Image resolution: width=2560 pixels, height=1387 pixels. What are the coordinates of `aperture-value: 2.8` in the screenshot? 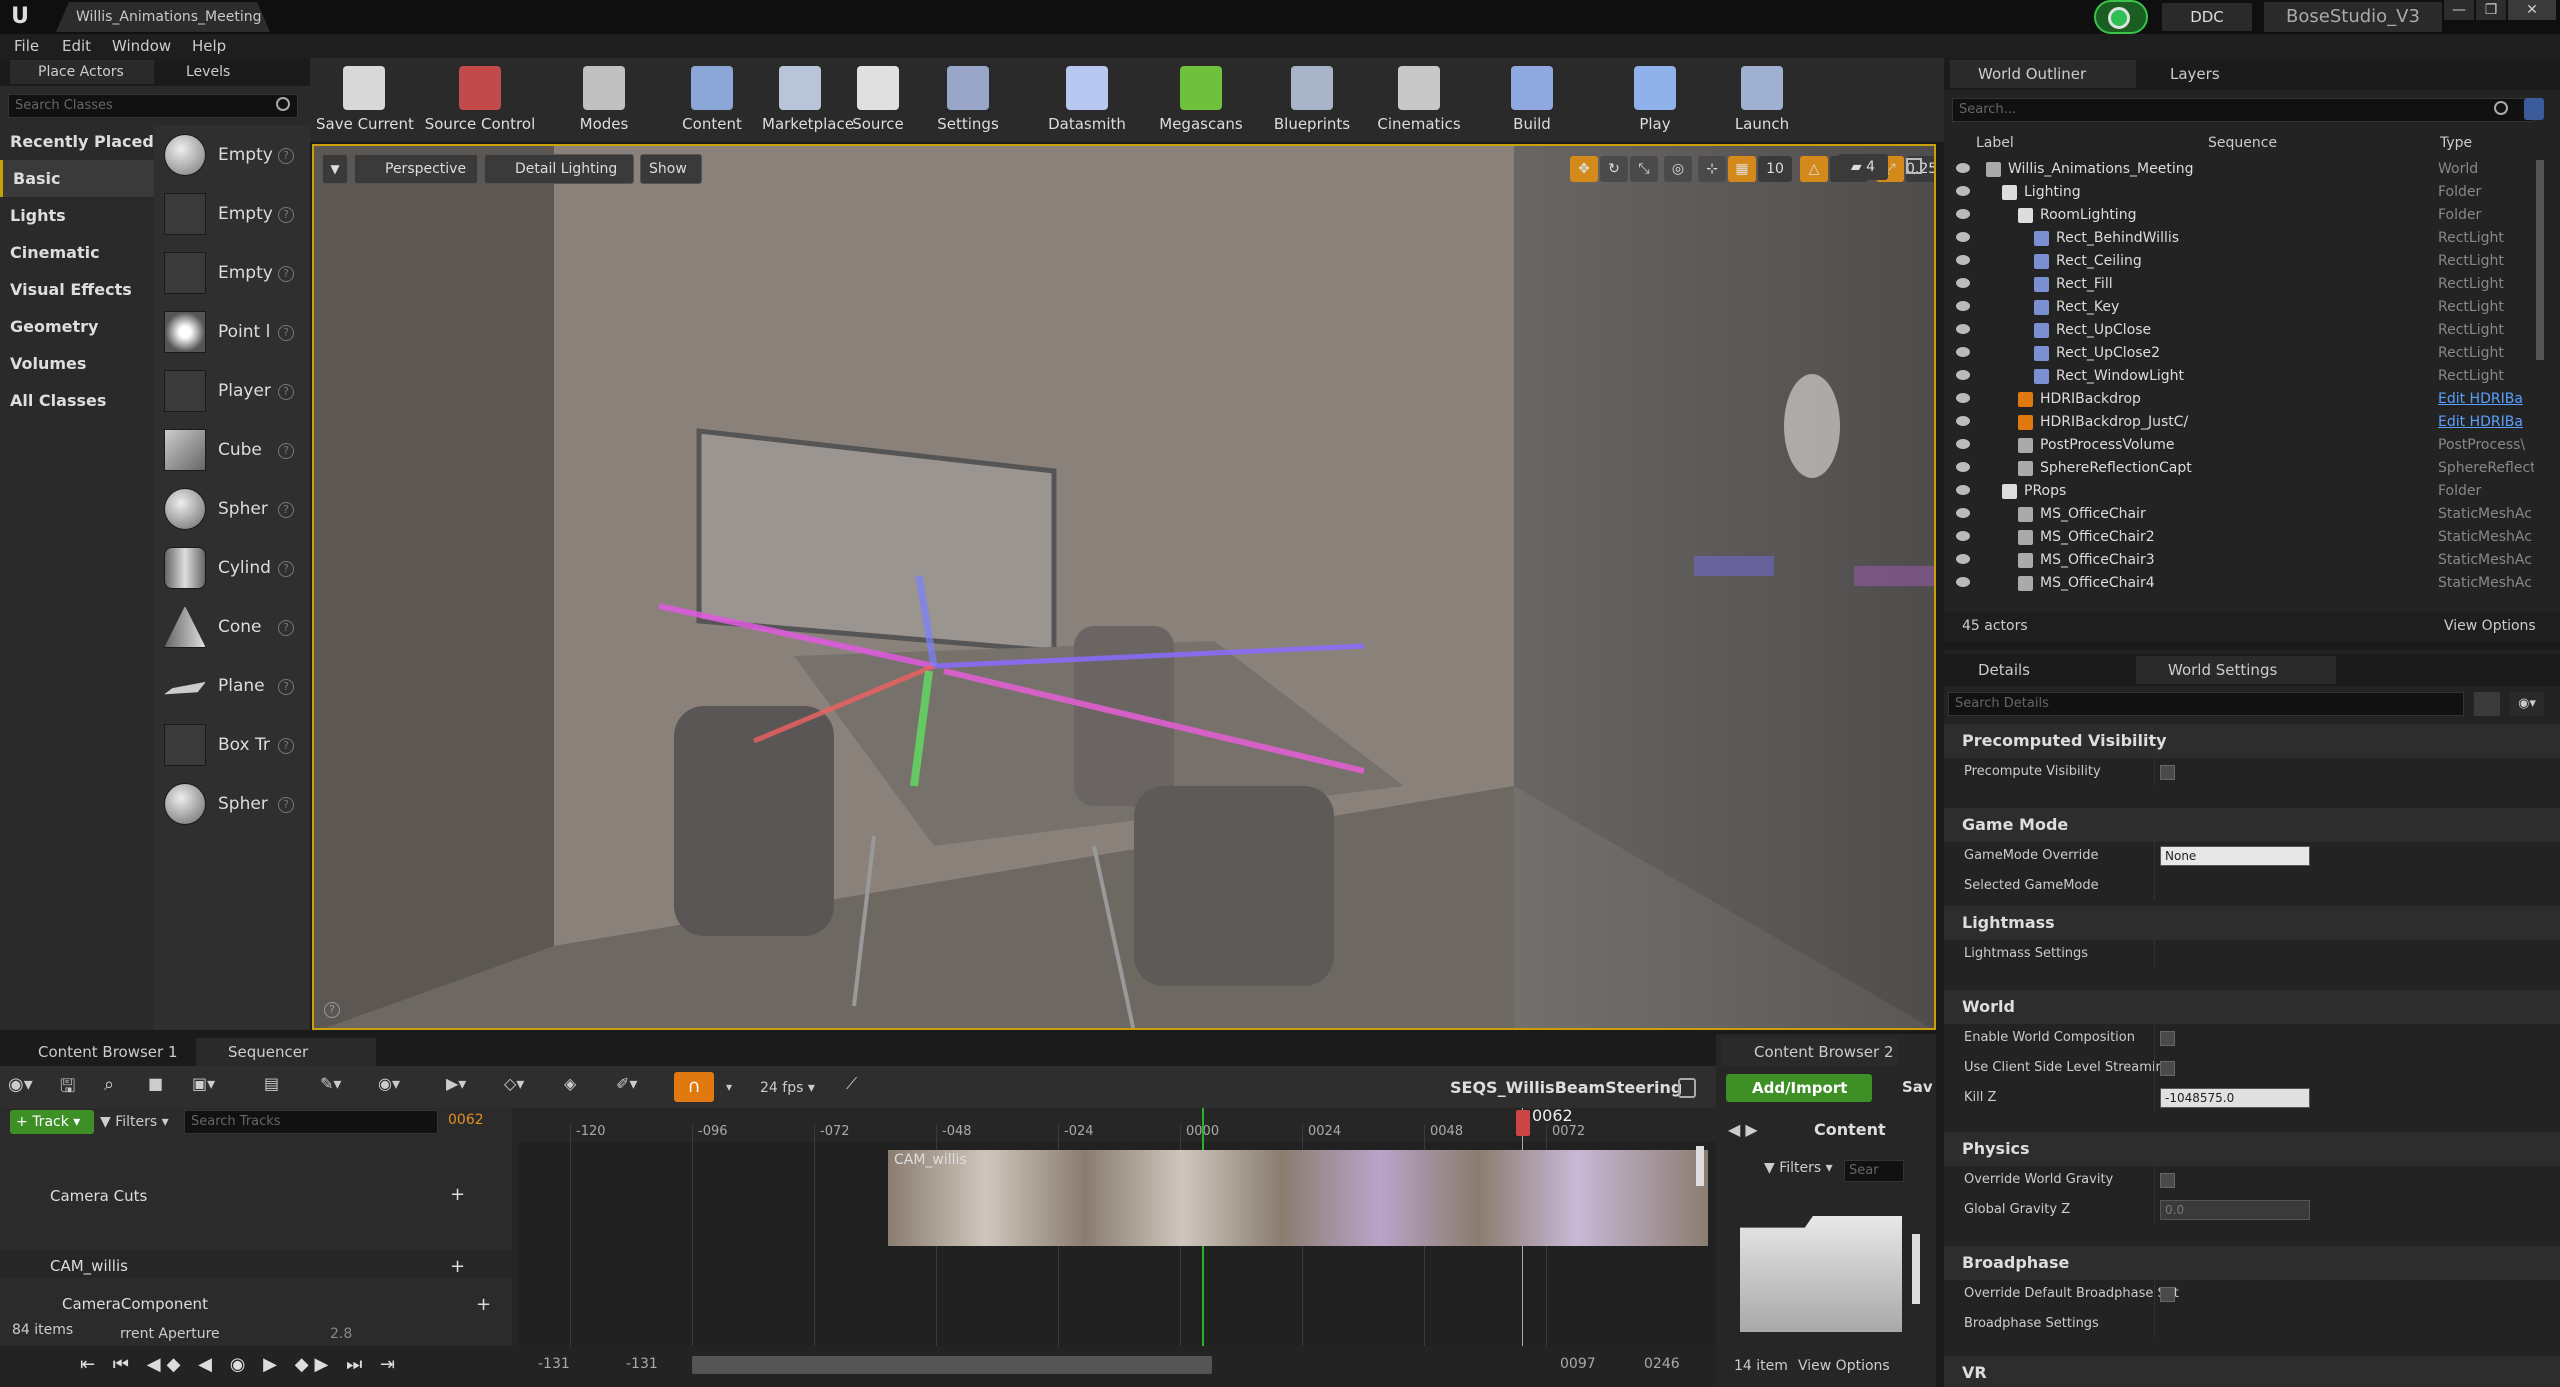 It's located at (350, 1336).